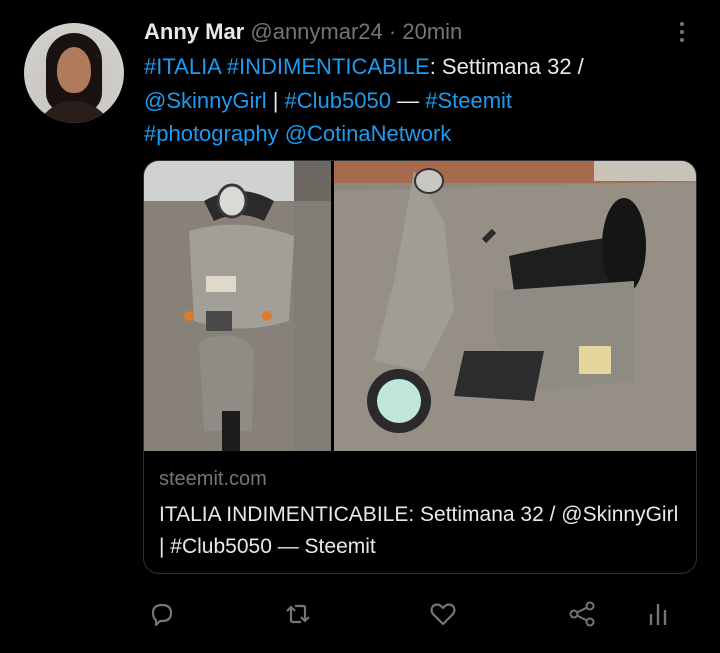 The image size is (720, 653). What do you see at coordinates (237, 306) in the screenshot?
I see `scooter-front-photo` at bounding box center [237, 306].